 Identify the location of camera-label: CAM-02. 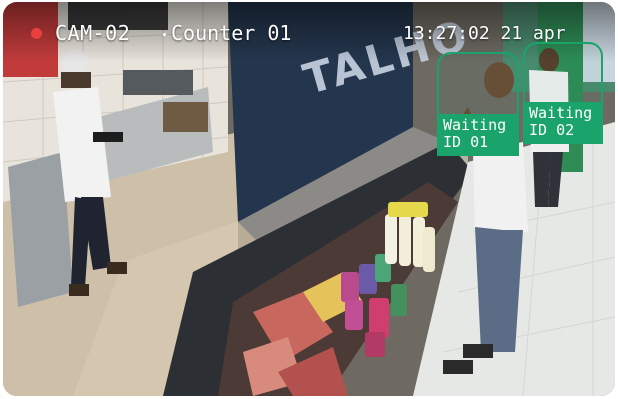
(93, 33).